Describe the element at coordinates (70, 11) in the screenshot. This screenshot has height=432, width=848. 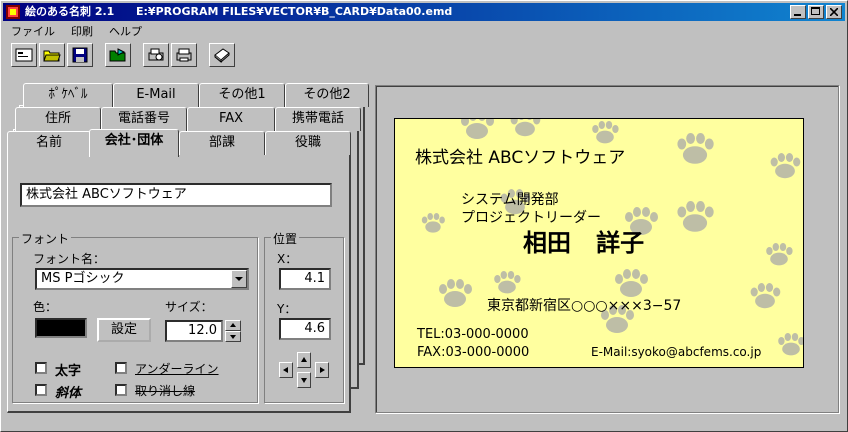
I see `app-name: 絵のある名刺 2.1` at that location.